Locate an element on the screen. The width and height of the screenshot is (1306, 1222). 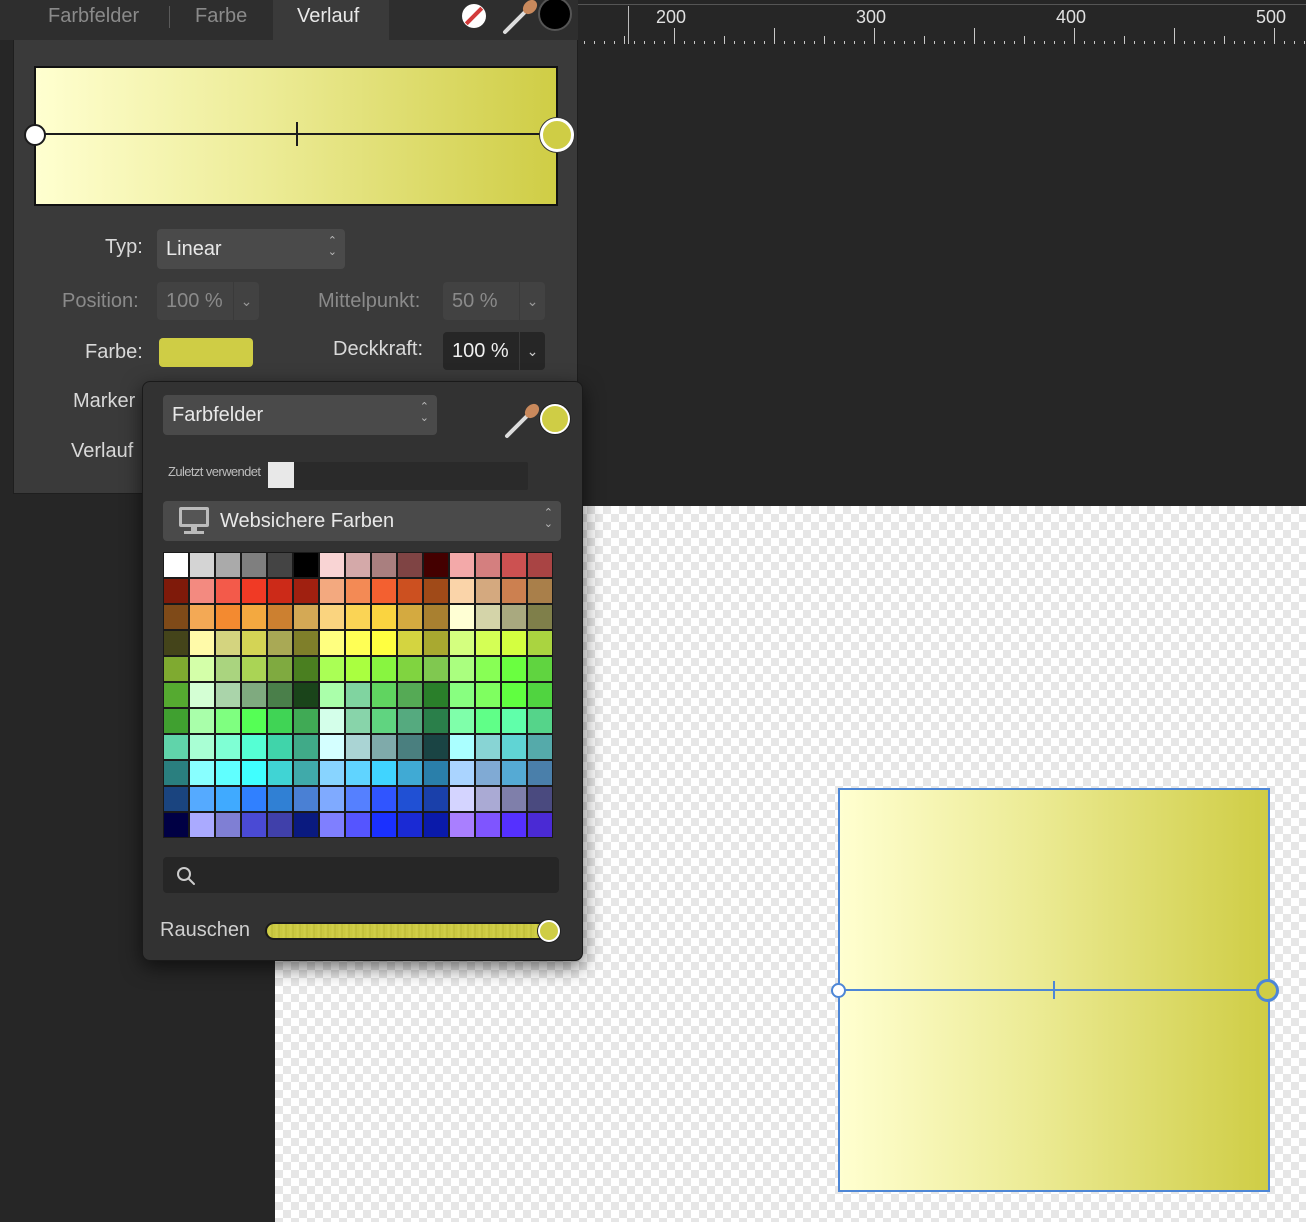
gradient-midpoint-handle is located at coordinates (1054, 990).